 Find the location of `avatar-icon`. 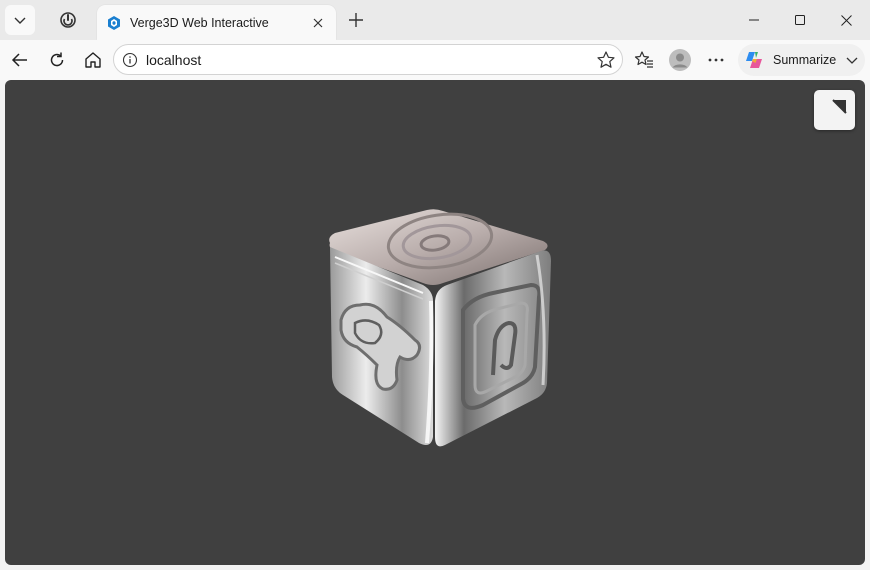

avatar-icon is located at coordinates (680, 60).